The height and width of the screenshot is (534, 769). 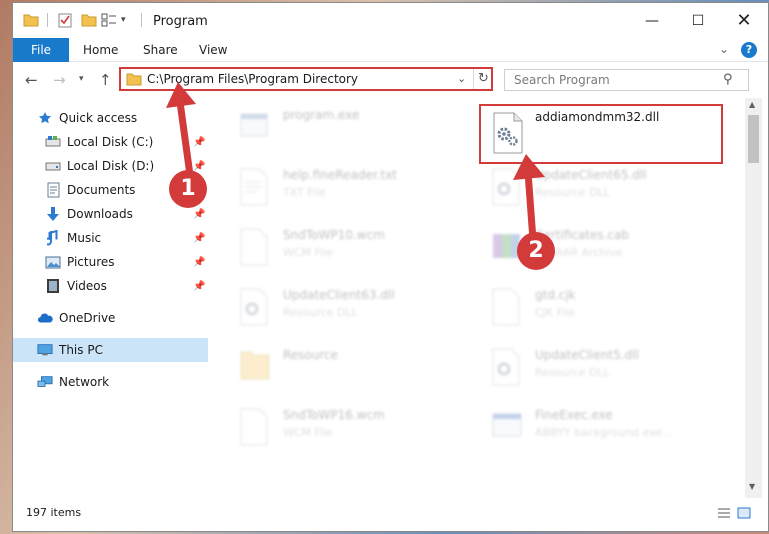 I want to click on sidebar-item-label: Local Disk (D:), so click(x=111, y=166).